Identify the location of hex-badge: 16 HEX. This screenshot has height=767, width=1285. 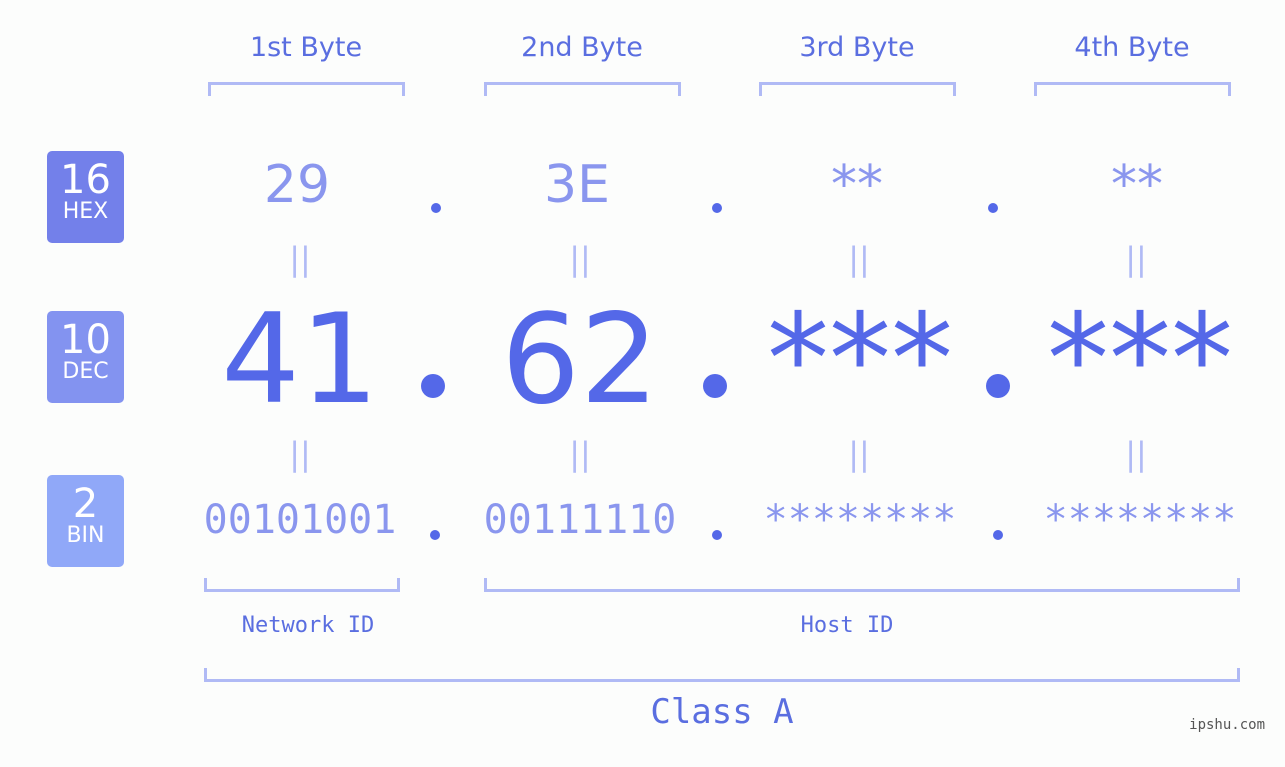
(85, 197).